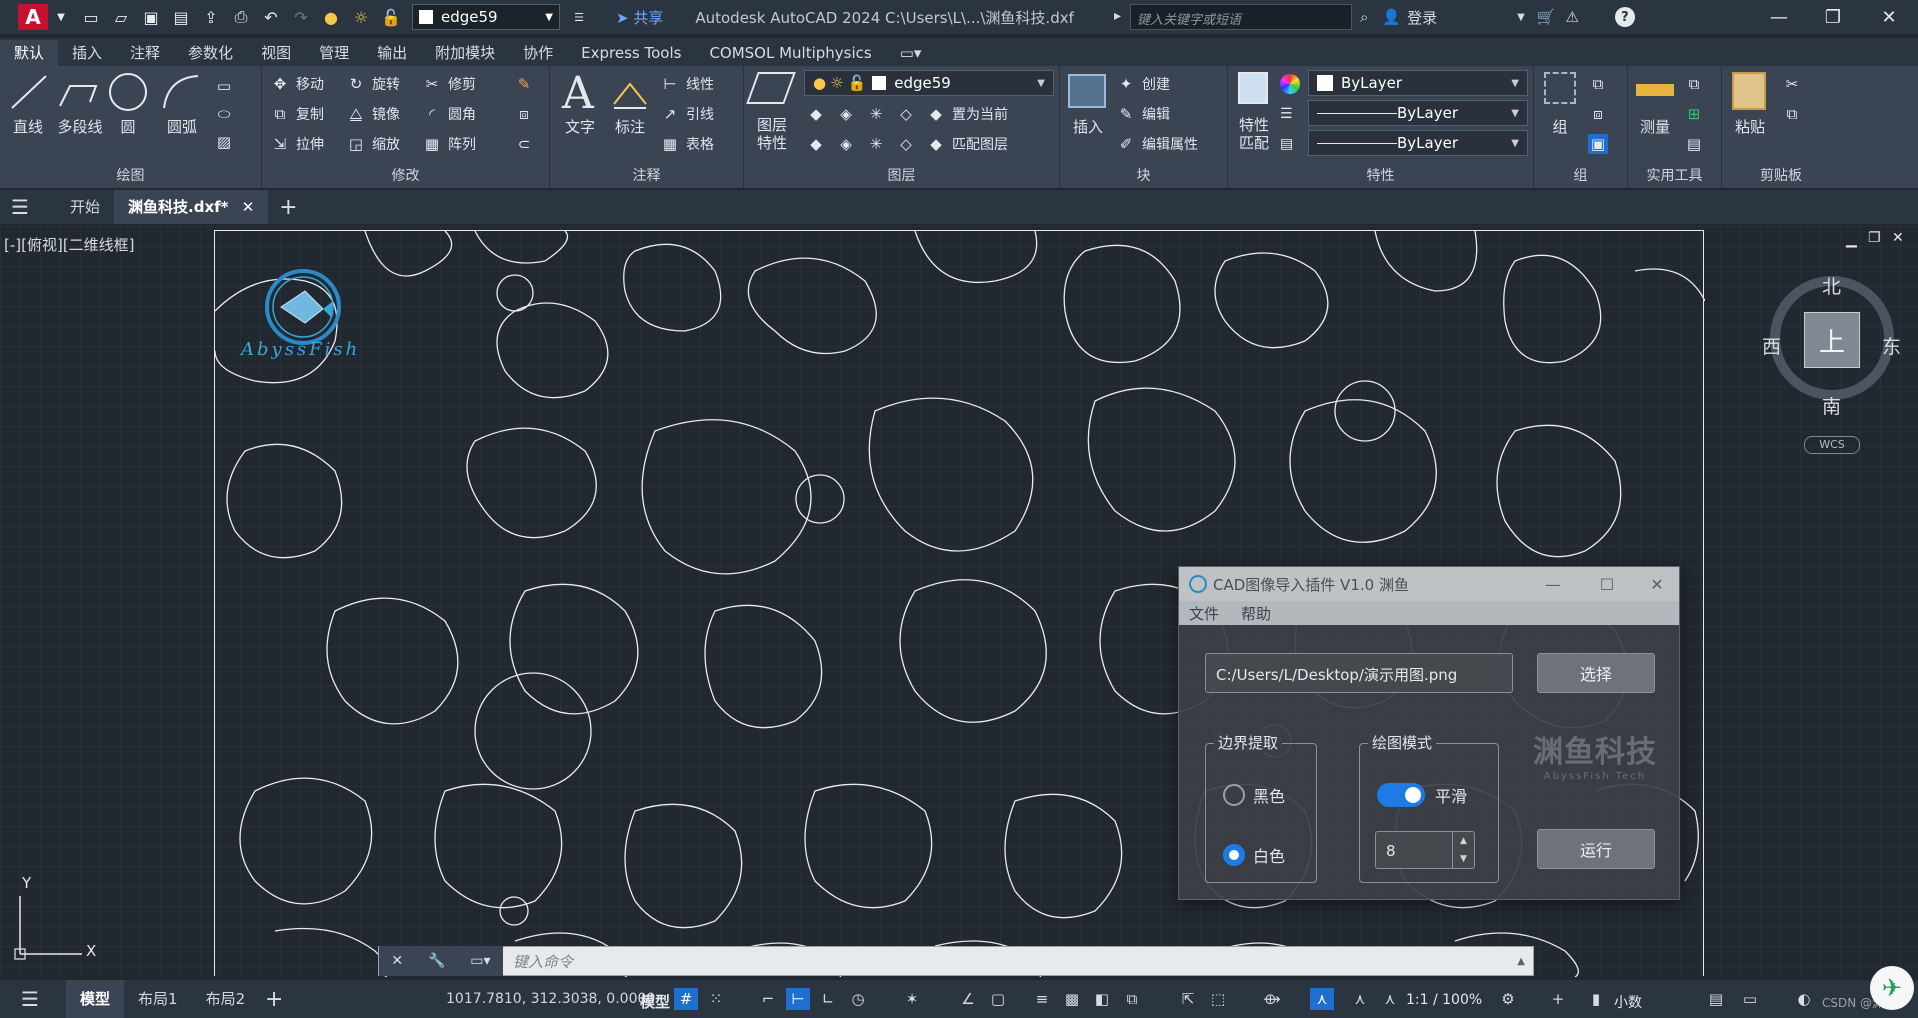 Image resolution: width=1918 pixels, height=1018 pixels. What do you see at coordinates (465, 53) in the screenshot?
I see `ribbon-tab-7: 附加模块` at bounding box center [465, 53].